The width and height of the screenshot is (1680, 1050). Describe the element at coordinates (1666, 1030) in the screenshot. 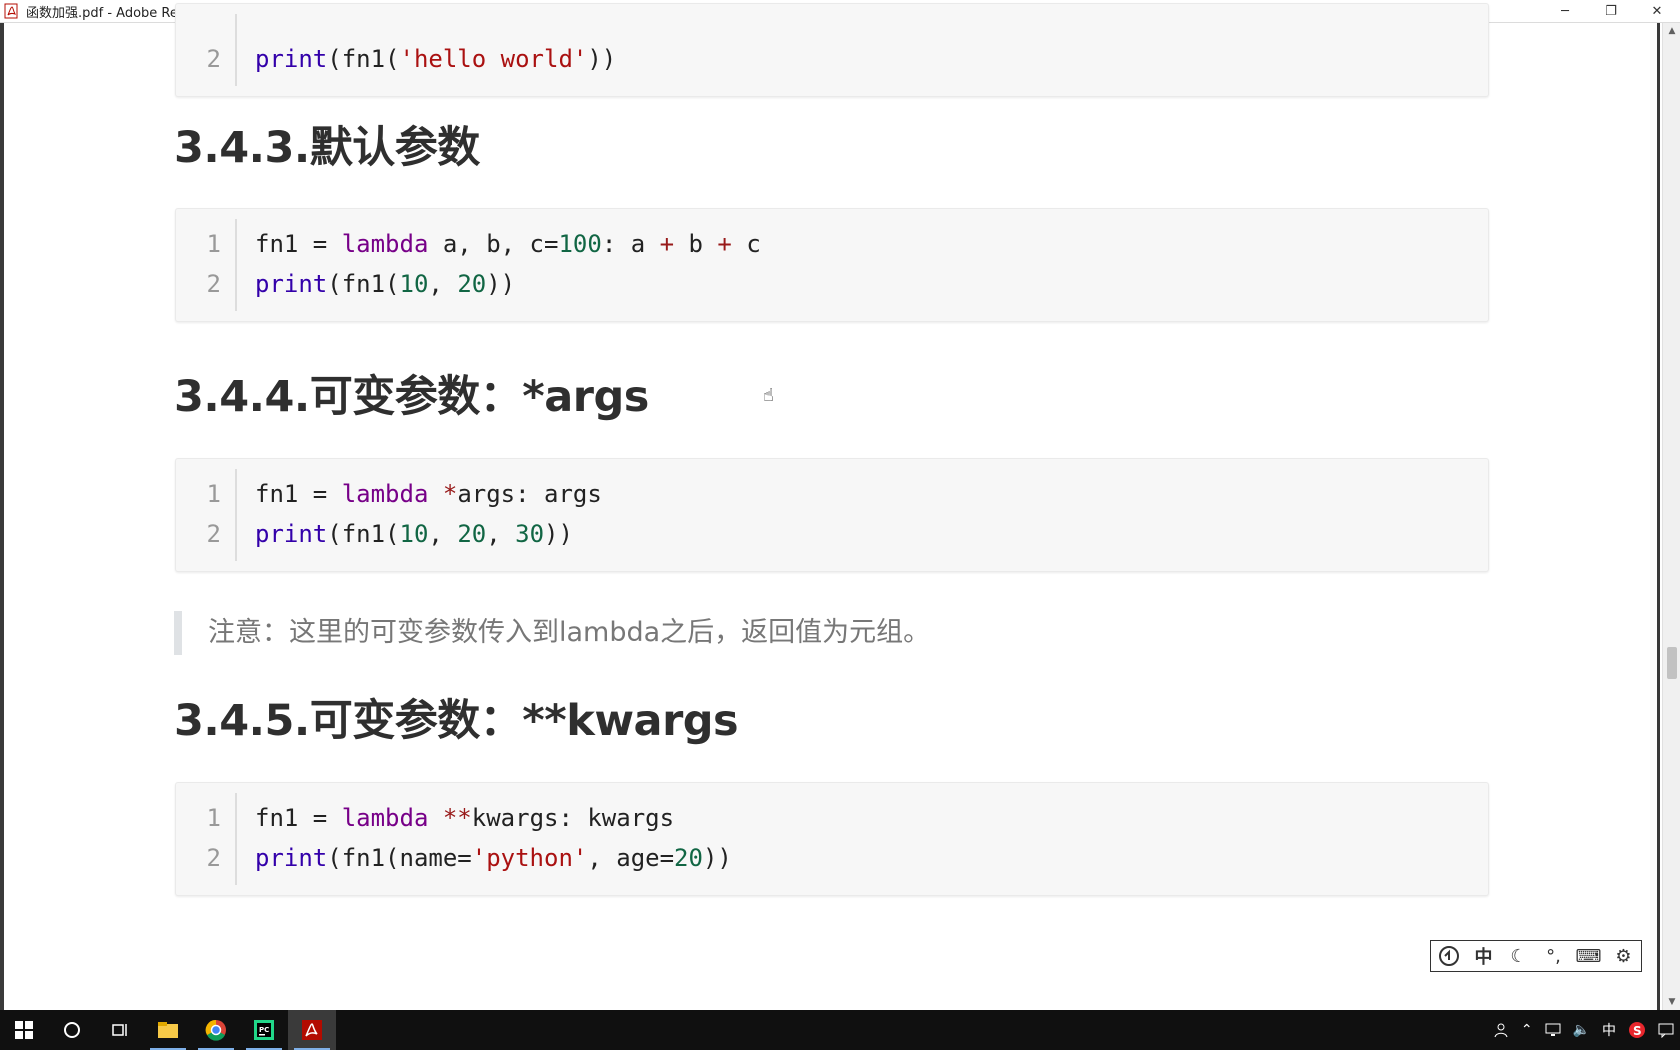

I see `notification-icon` at that location.